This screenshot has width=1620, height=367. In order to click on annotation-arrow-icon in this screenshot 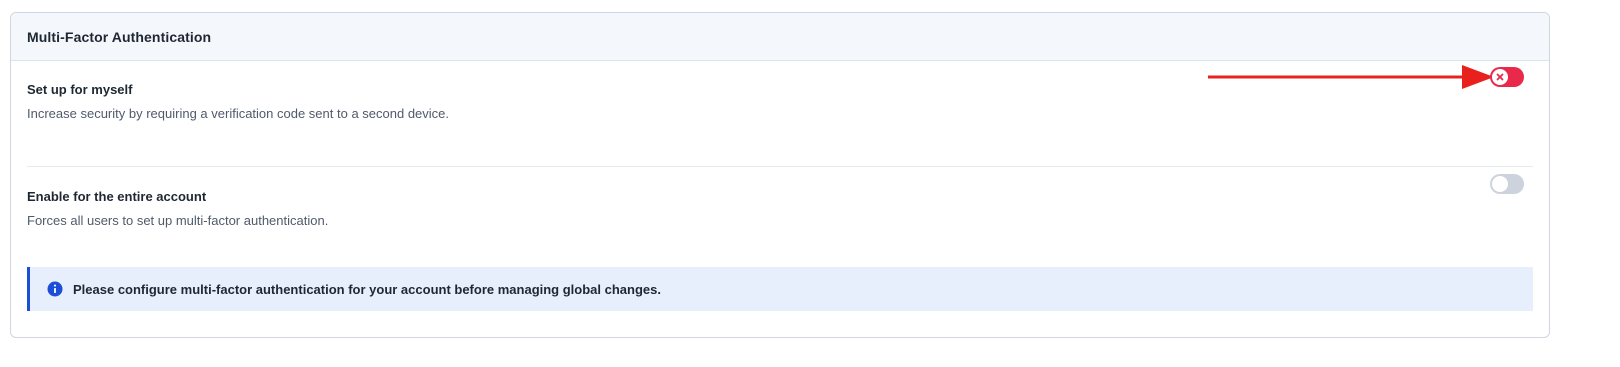, I will do `click(1351, 77)`.